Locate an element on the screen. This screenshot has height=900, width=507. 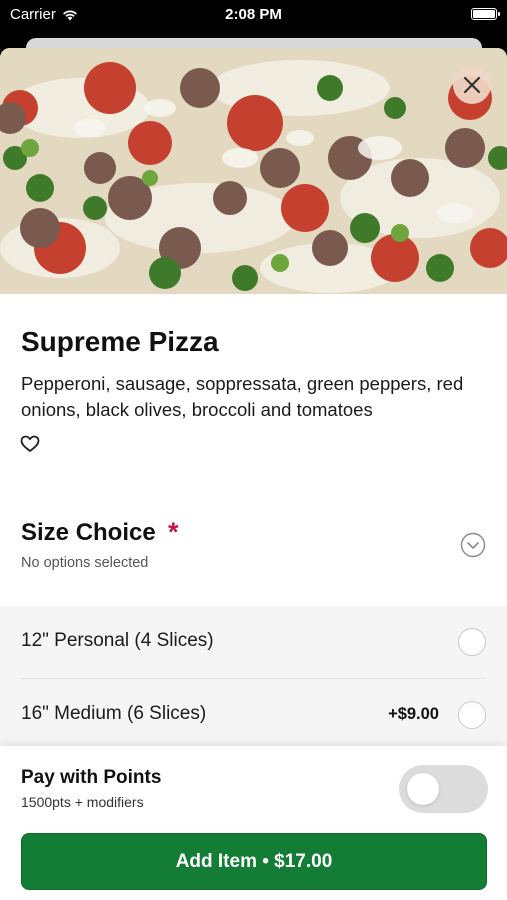
close-button is located at coordinates (472, 85).